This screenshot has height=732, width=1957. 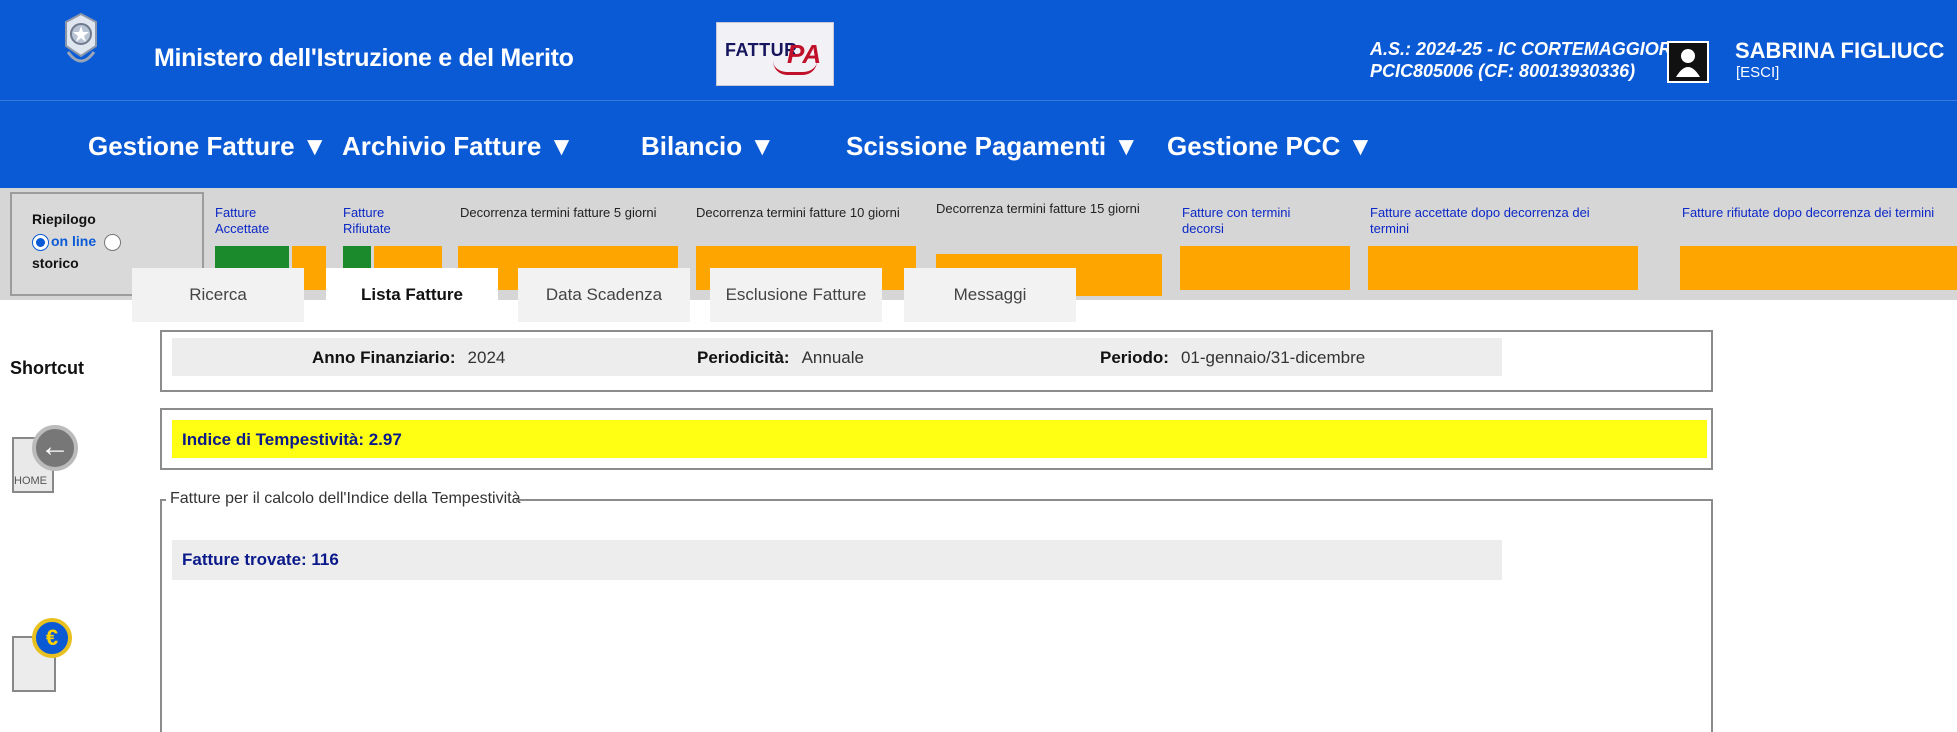 I want to click on periodicita: Periodicità: Annuale, so click(x=780, y=358).